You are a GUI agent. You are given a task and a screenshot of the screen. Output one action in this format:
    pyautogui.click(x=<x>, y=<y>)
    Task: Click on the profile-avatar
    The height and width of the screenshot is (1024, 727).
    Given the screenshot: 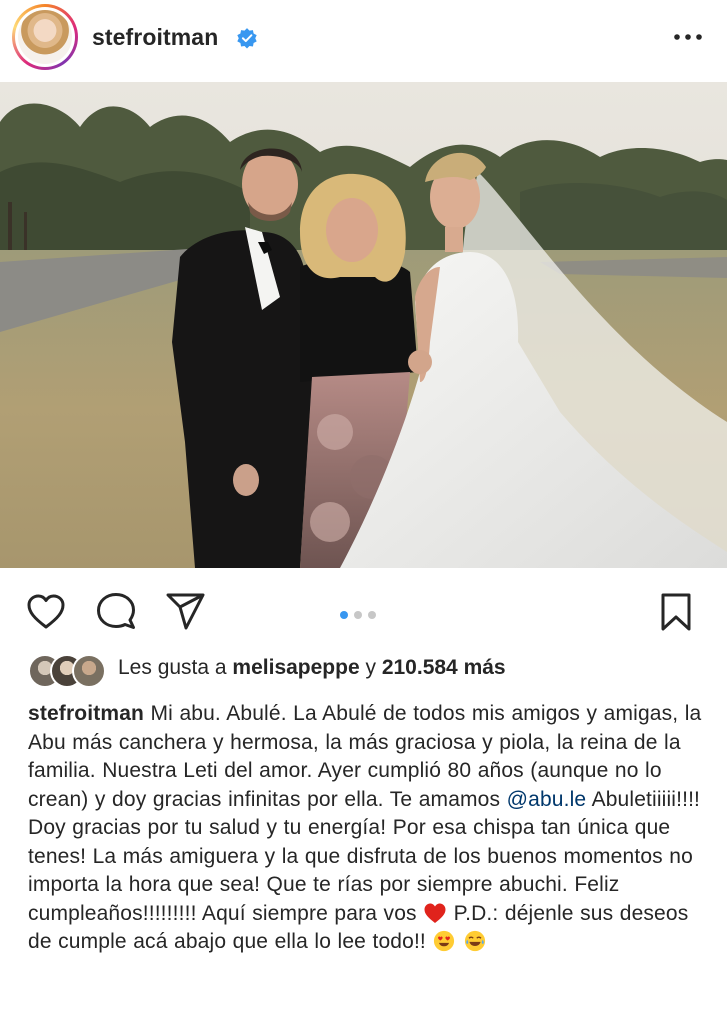 What is the action you would take?
    pyautogui.click(x=45, y=37)
    